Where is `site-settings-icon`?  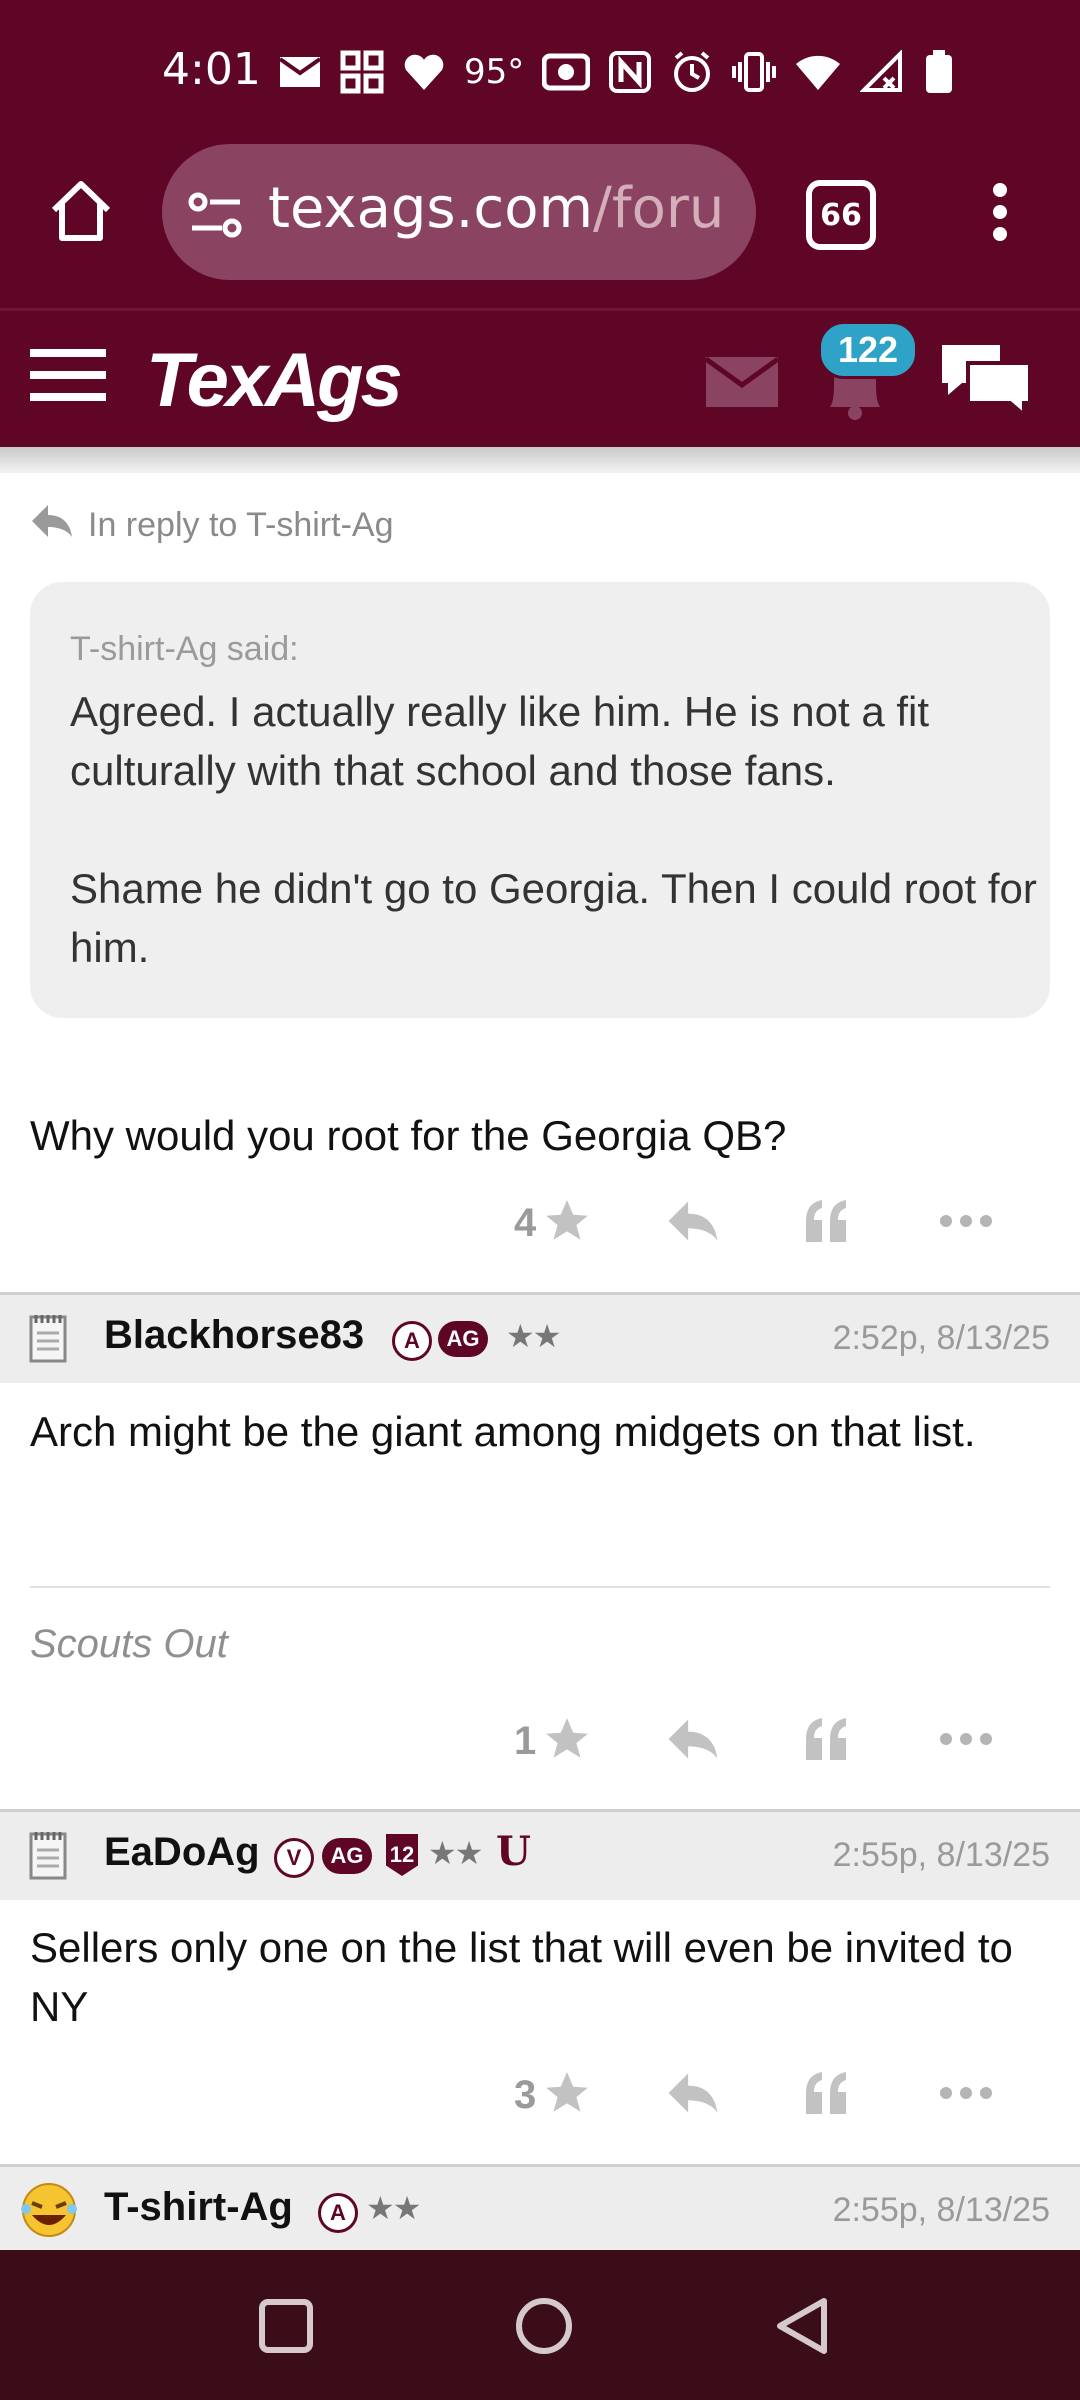
site-settings-icon is located at coordinates (216, 217).